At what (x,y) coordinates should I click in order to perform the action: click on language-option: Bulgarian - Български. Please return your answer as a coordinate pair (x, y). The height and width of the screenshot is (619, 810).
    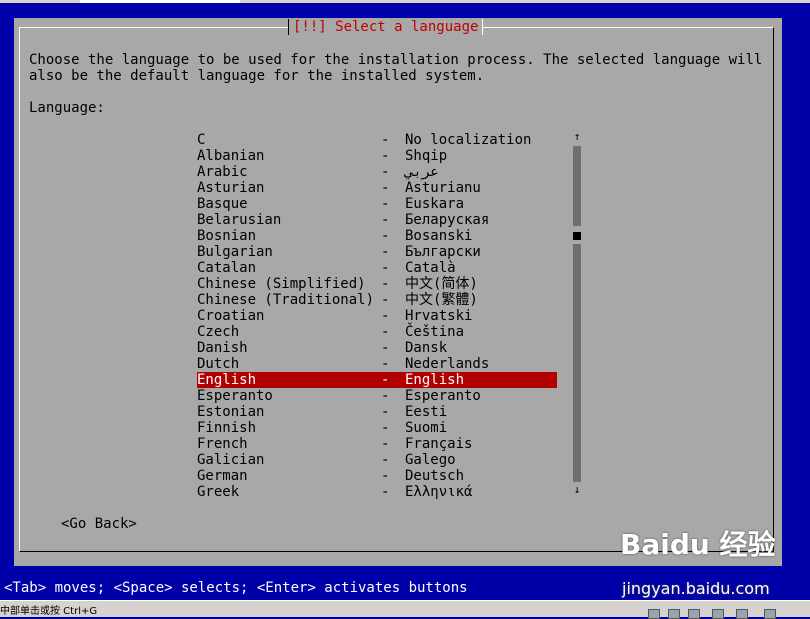
    Looking at the image, I should click on (377, 252).